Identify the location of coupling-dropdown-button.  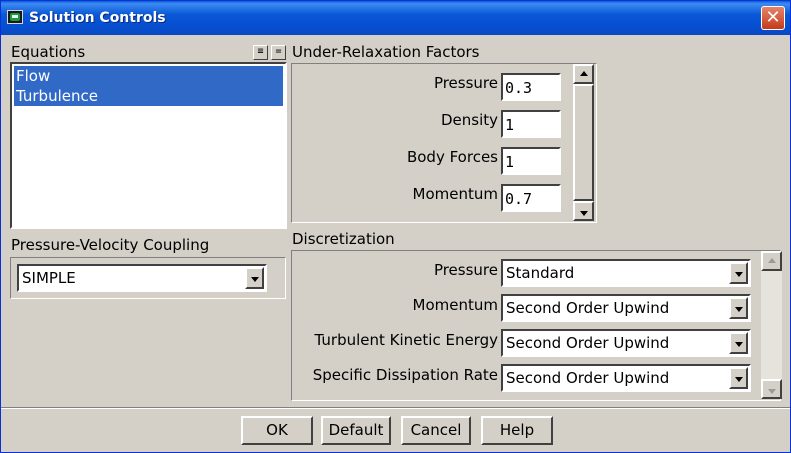
(254, 278).